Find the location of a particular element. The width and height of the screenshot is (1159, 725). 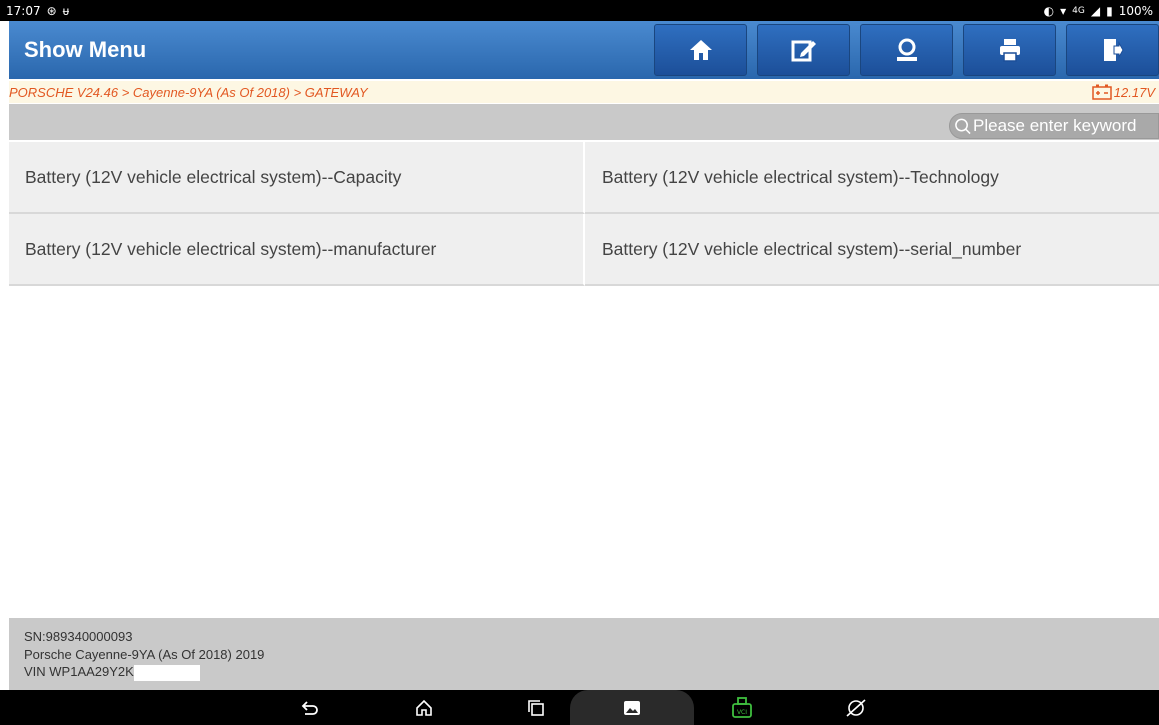

svg-text: VCI is located at coordinates (742, 712).